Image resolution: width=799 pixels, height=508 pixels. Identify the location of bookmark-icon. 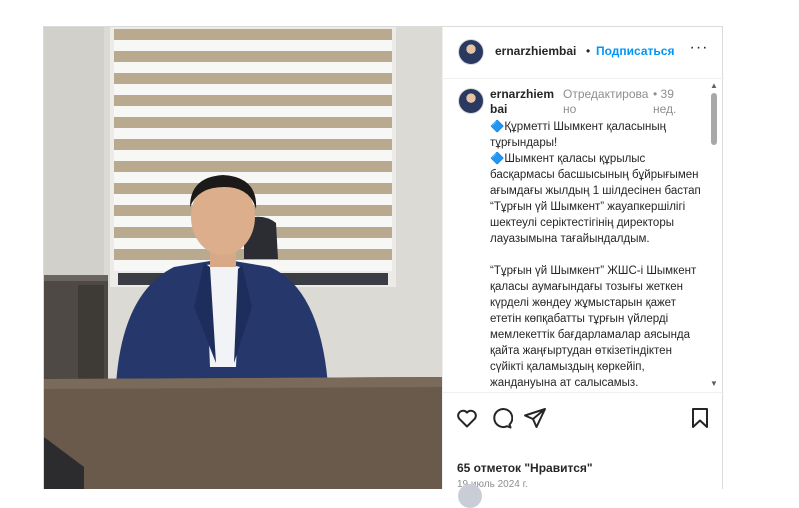
(700, 418).